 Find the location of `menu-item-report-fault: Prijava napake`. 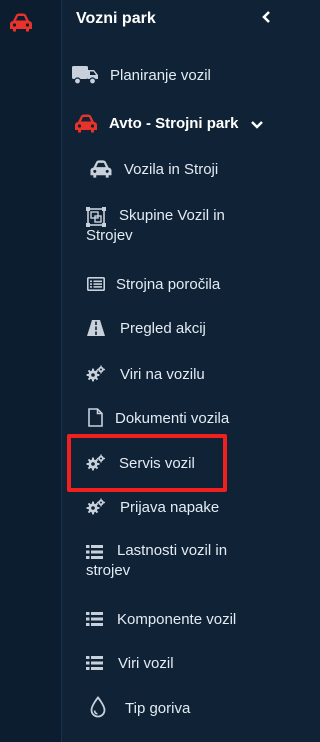

menu-item-report-fault: Prijava napake is located at coordinates (186, 508).